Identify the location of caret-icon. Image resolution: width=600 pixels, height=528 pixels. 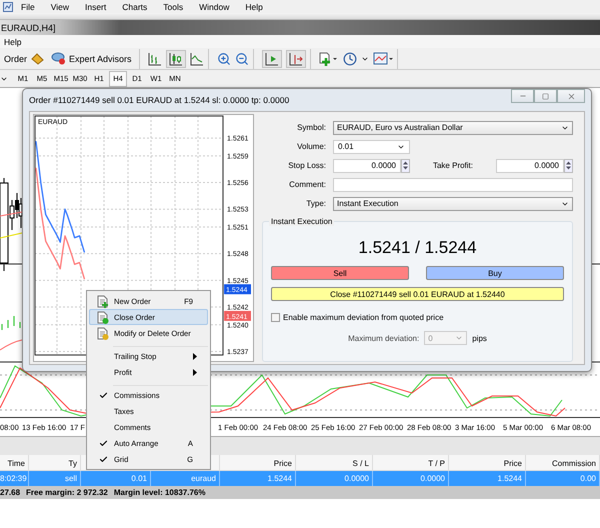
(459, 338).